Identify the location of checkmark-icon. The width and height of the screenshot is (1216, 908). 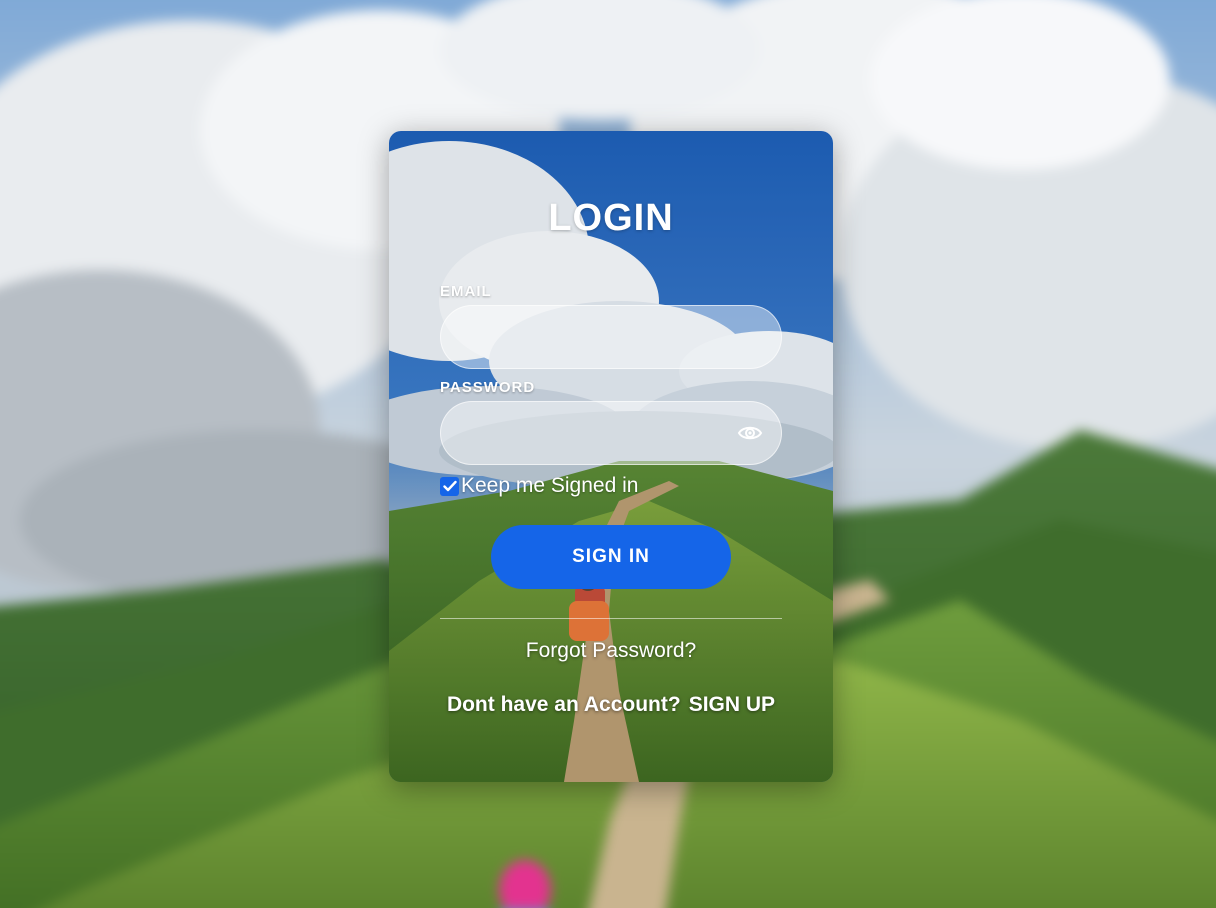
(449, 486).